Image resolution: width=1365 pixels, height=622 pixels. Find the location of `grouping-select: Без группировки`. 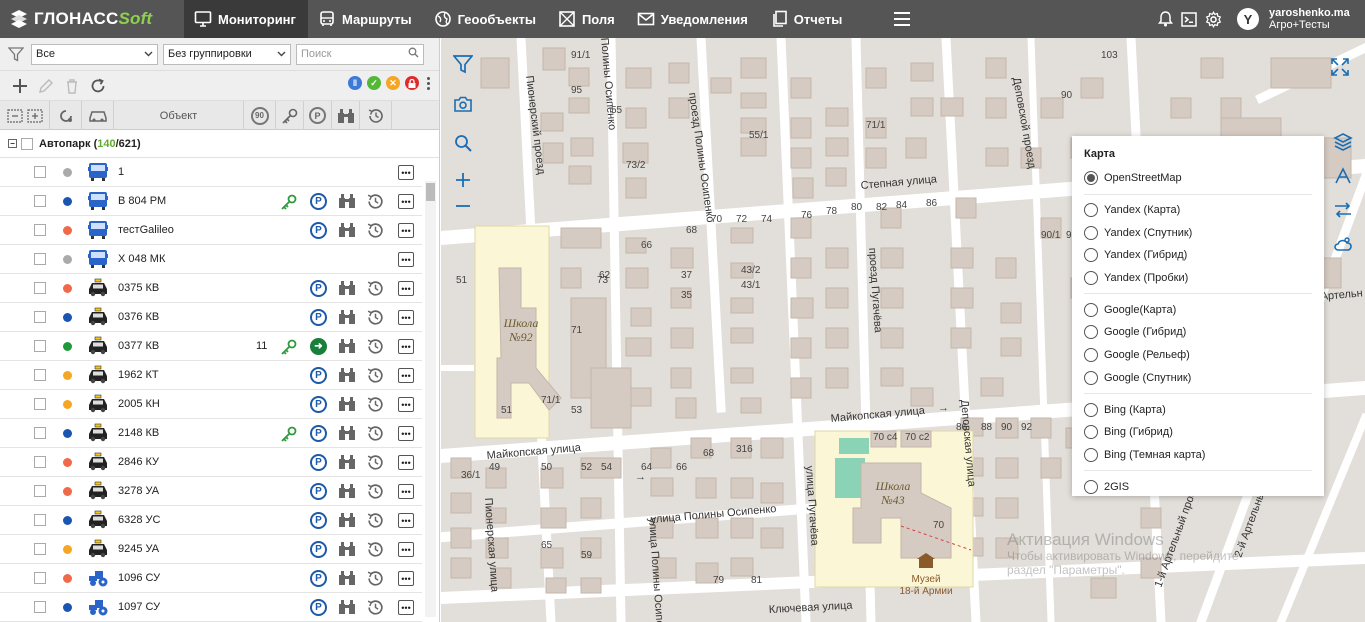

grouping-select: Без группировки is located at coordinates (227, 54).